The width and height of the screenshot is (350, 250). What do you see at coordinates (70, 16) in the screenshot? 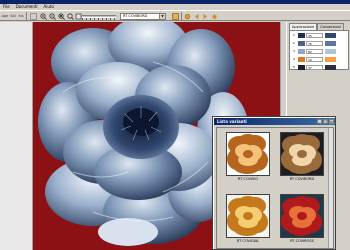
I see `zoom-reset-icon` at bounding box center [70, 16].